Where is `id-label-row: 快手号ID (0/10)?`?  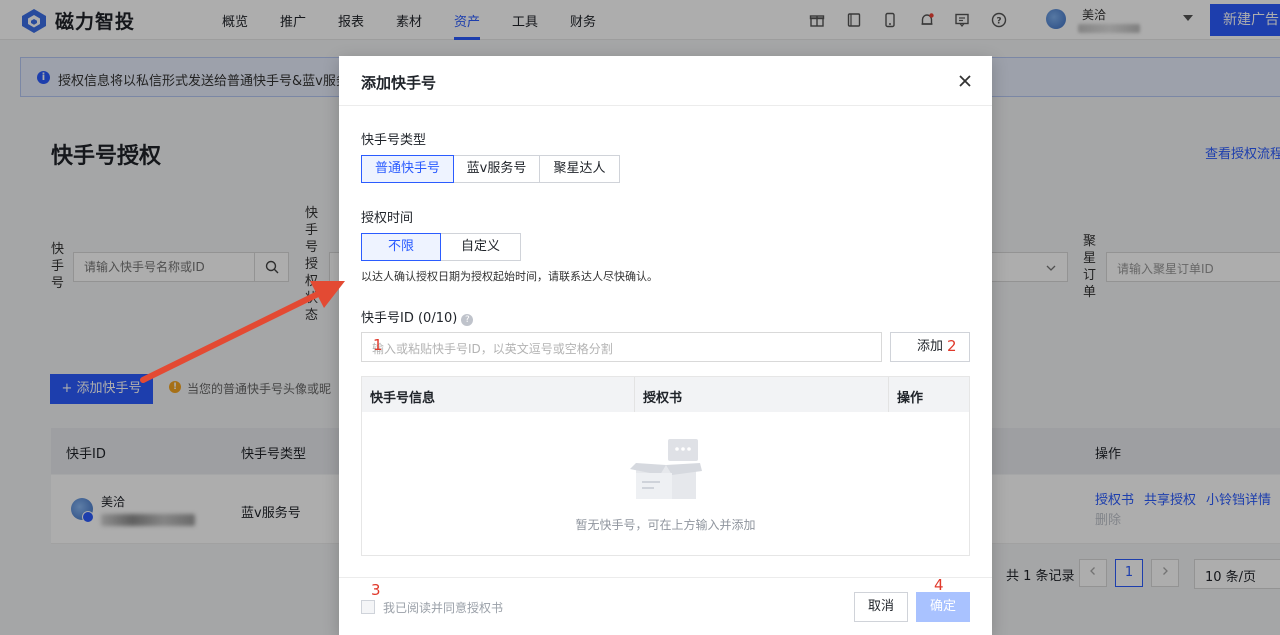
id-label-row: 快手号ID (0/10)? is located at coordinates (417, 316).